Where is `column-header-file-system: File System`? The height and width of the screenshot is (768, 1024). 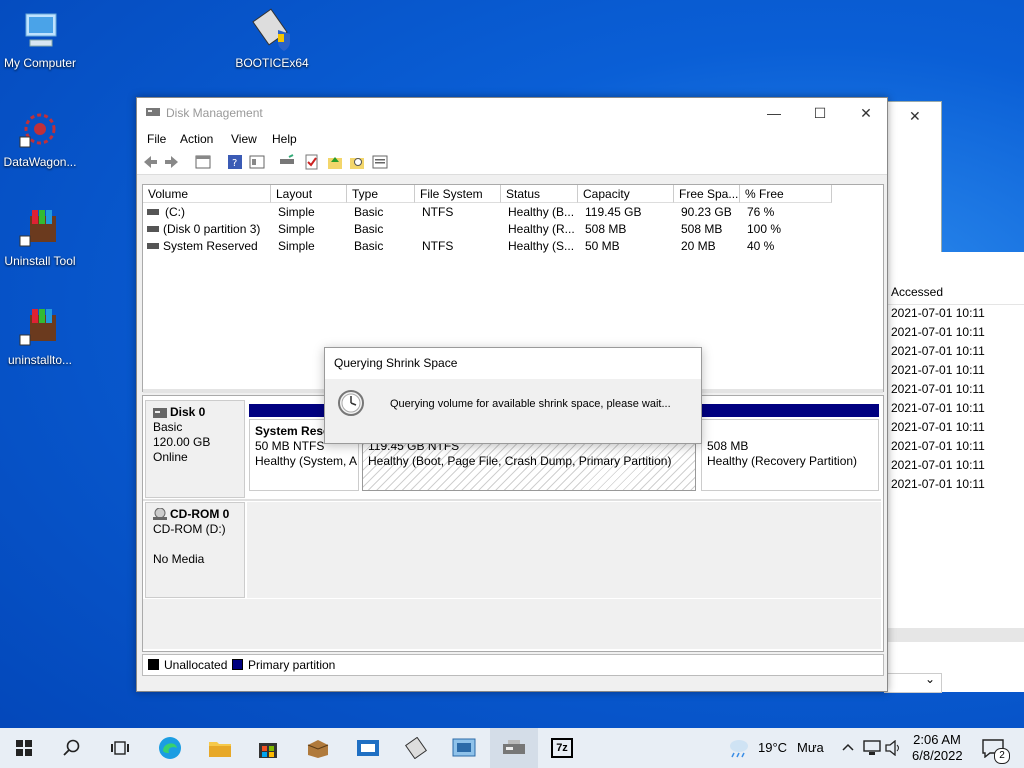 column-header-file-system: File System is located at coordinates (458, 194).